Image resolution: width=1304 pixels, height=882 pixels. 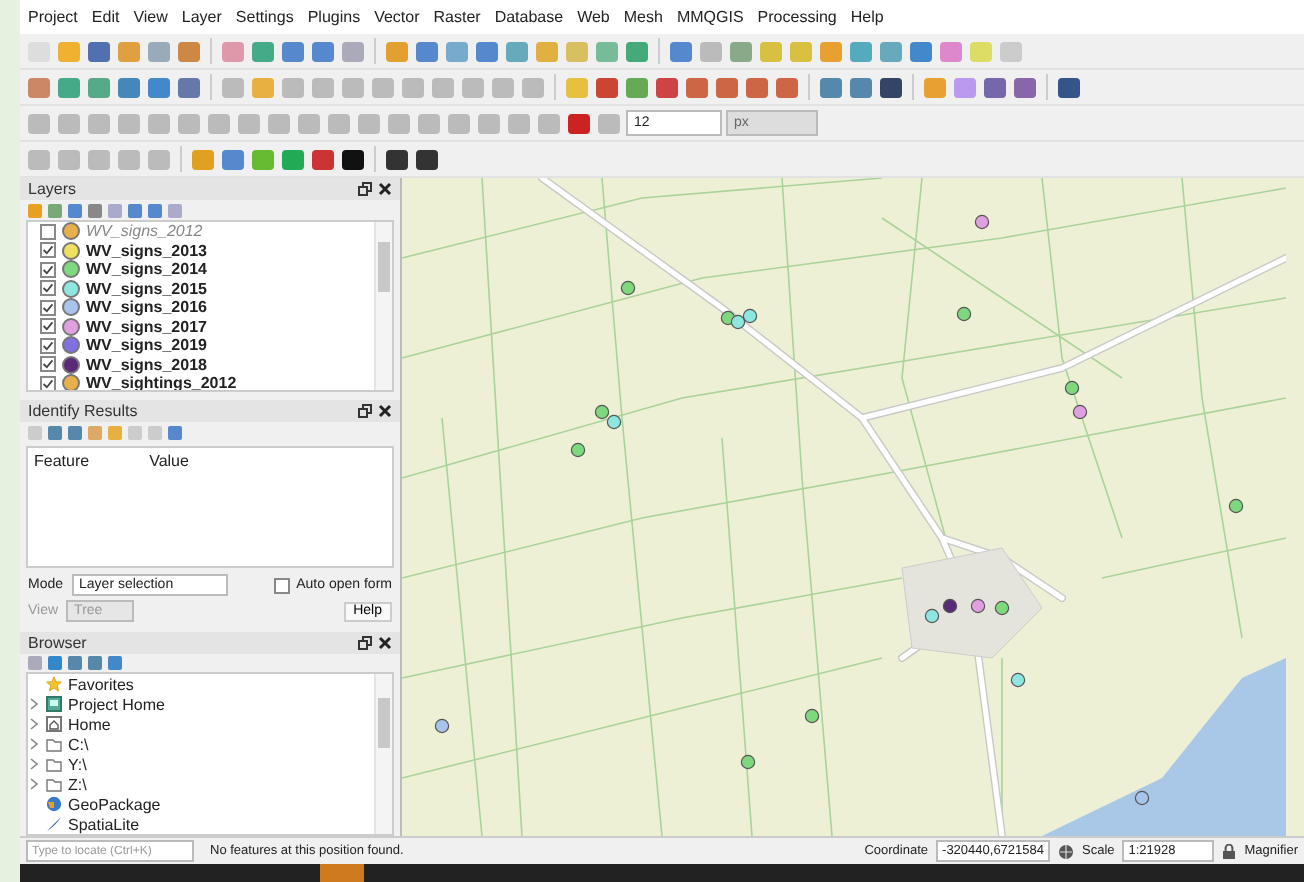 I want to click on built-up-area, so click(x=972, y=603).